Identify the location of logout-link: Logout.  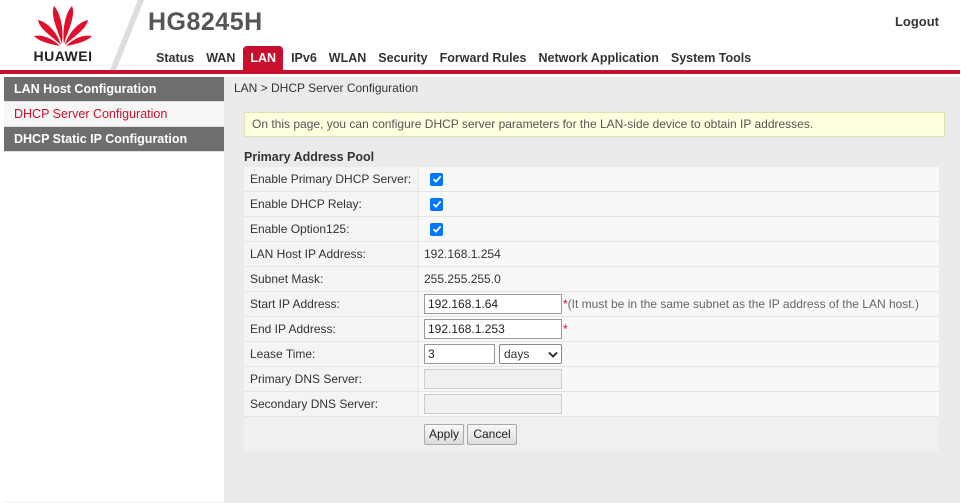
(917, 21).